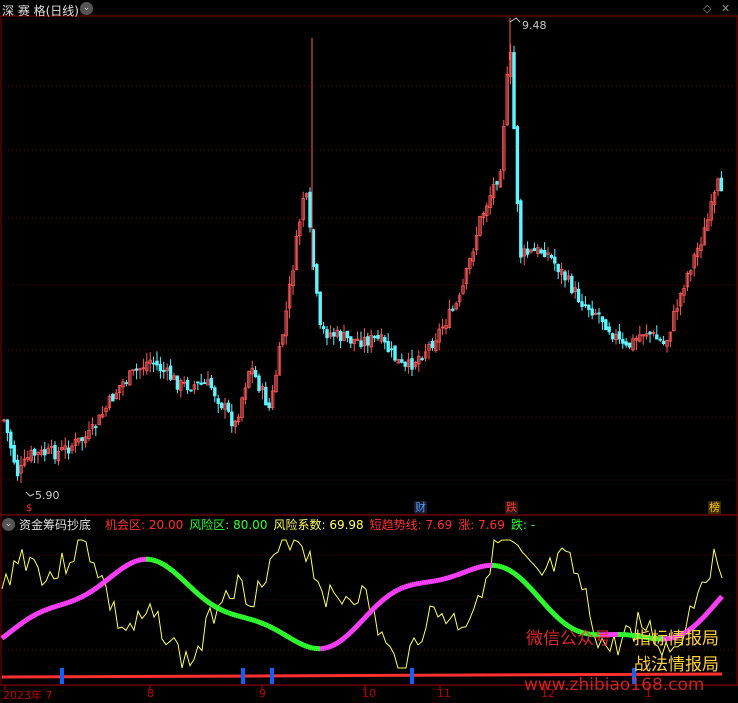 This screenshot has height=703, width=738. What do you see at coordinates (8, 524) in the screenshot?
I see `indicator-collapse-icon: ⌄` at bounding box center [8, 524].